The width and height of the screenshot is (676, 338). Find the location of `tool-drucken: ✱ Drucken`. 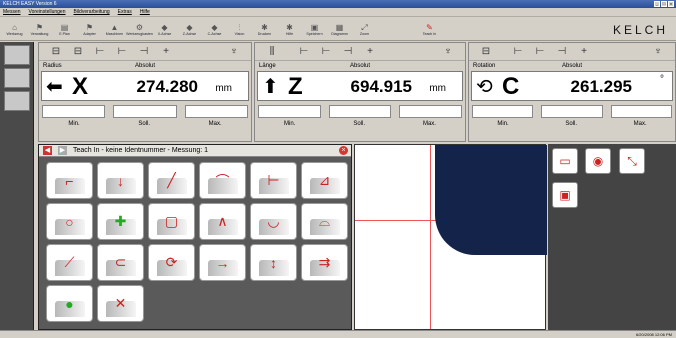

tool-drucken: ✱ Drucken is located at coordinates (264, 29).